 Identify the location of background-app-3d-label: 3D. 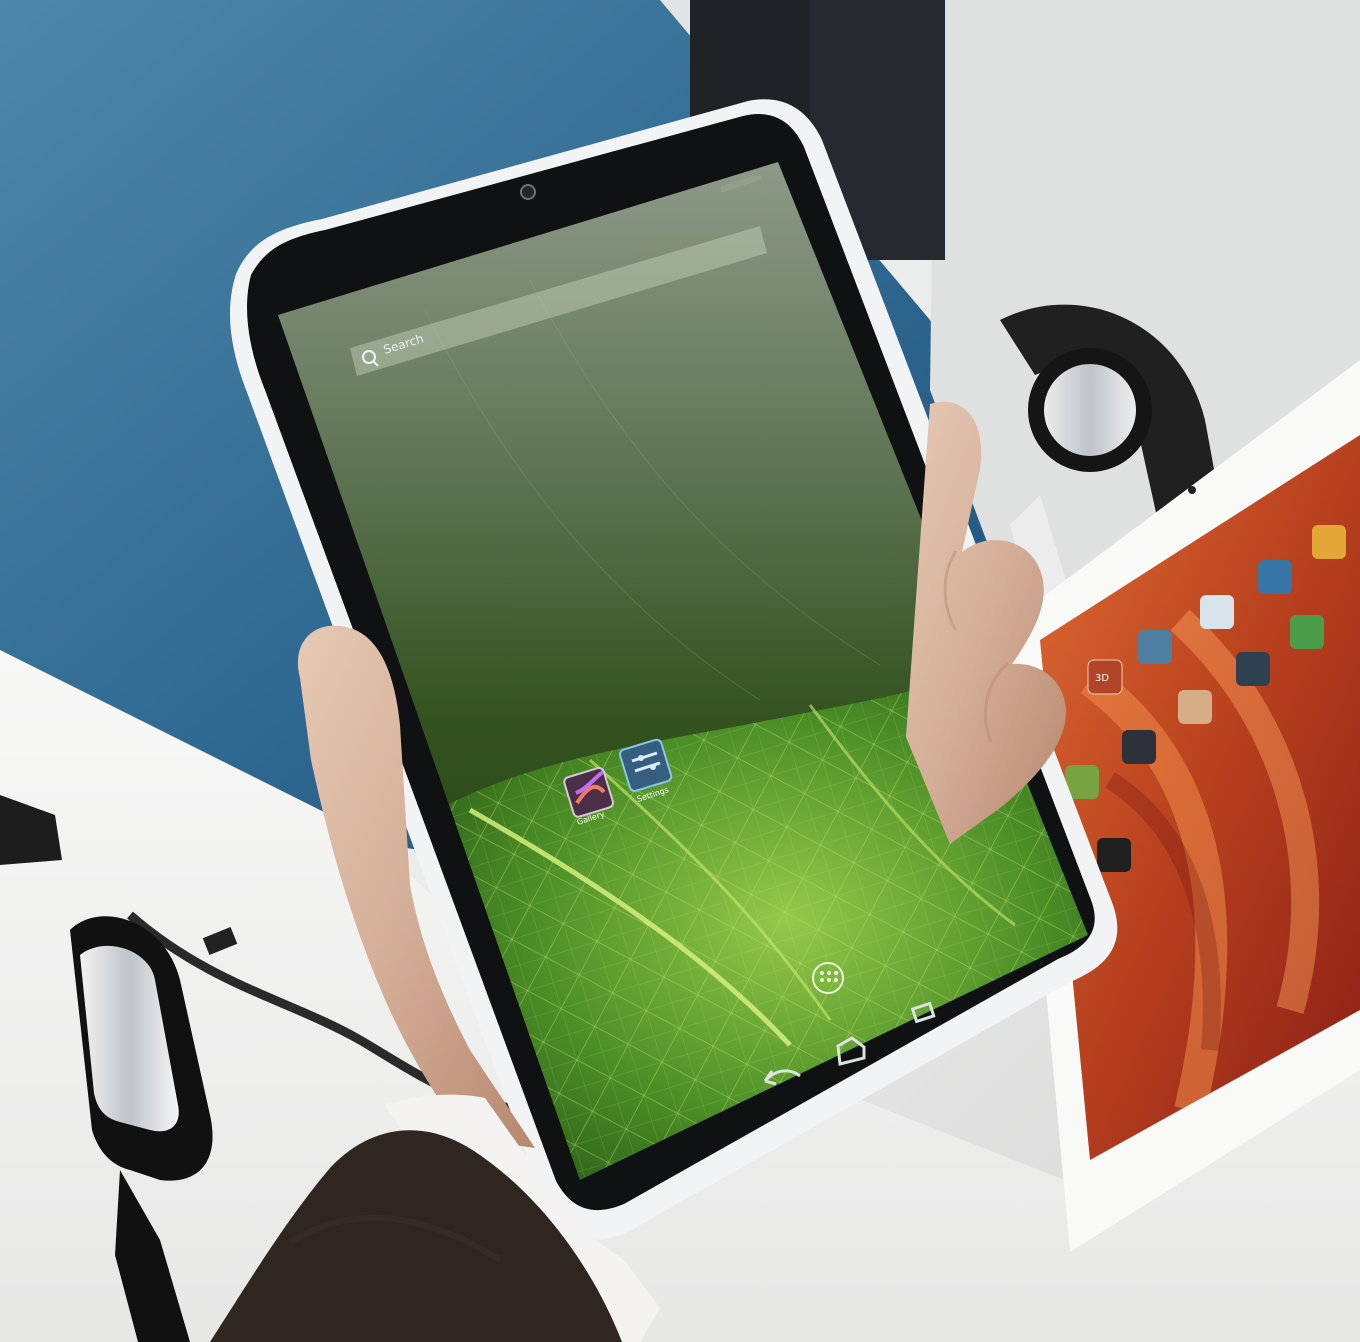
(1102, 678).